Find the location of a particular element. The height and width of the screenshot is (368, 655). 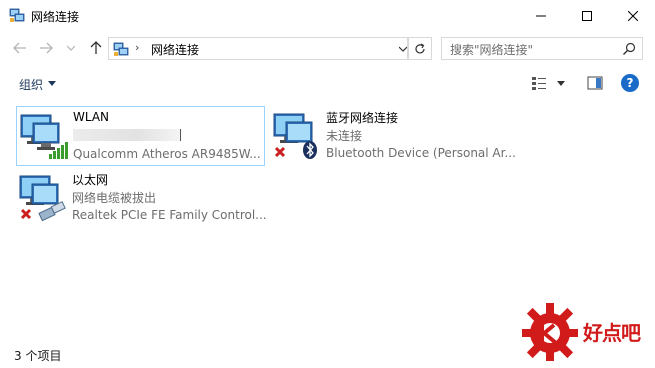

refresh-icon is located at coordinates (420, 47).